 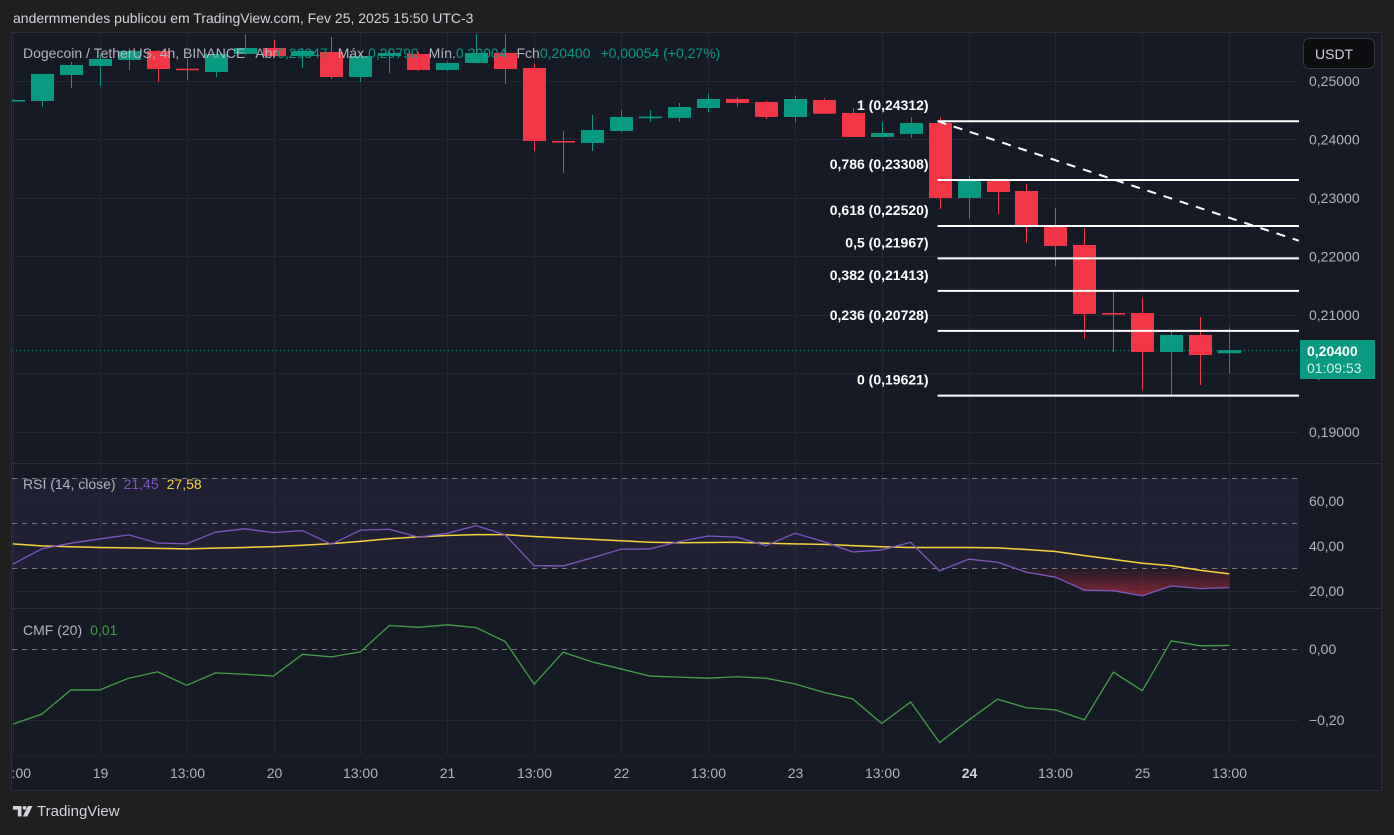 What do you see at coordinates (1327, 720) in the screenshot?
I see `cmf-axis-label: −0,20` at bounding box center [1327, 720].